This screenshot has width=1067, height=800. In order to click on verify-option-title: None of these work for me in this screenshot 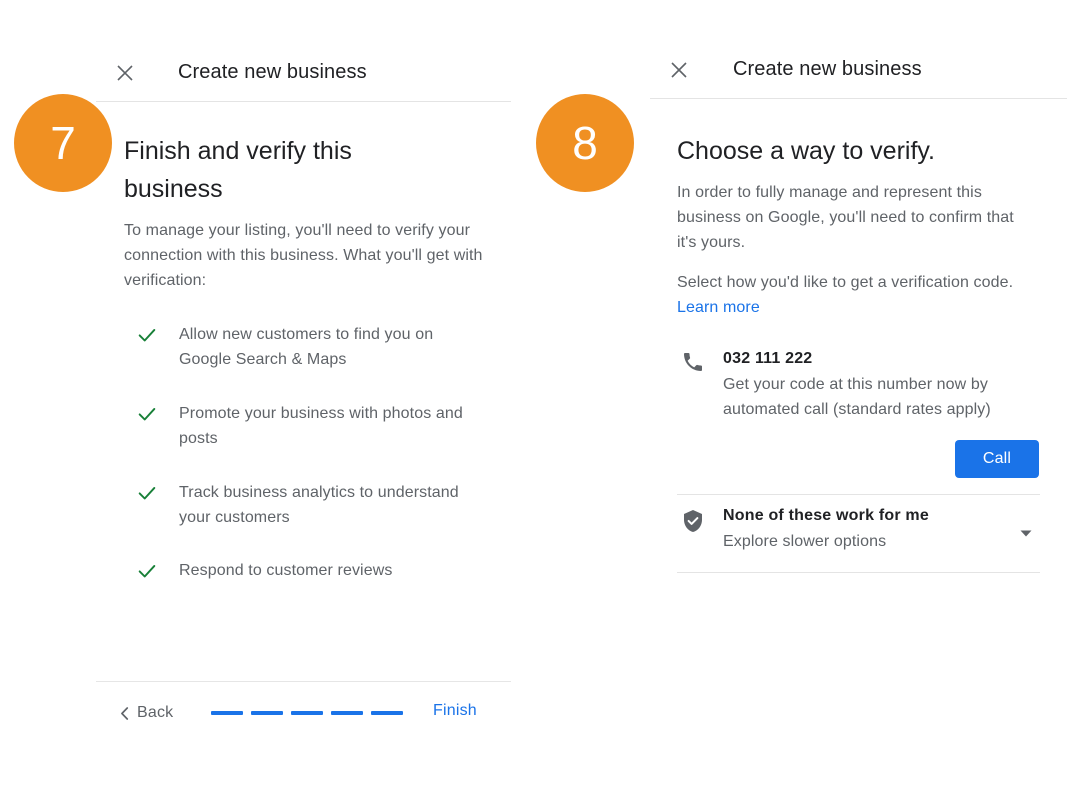, I will do `click(826, 515)`.